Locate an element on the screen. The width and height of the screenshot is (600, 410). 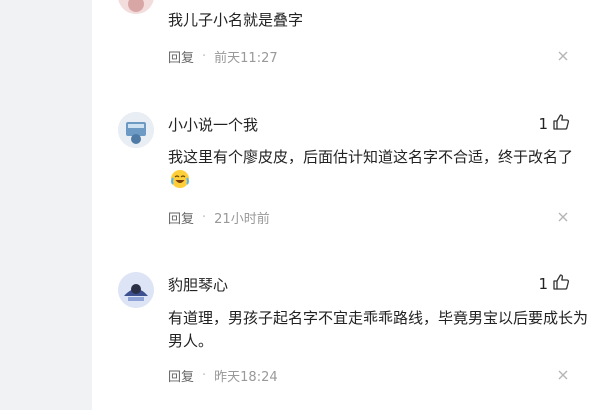
username: 豹胆琴心 is located at coordinates (198, 284).